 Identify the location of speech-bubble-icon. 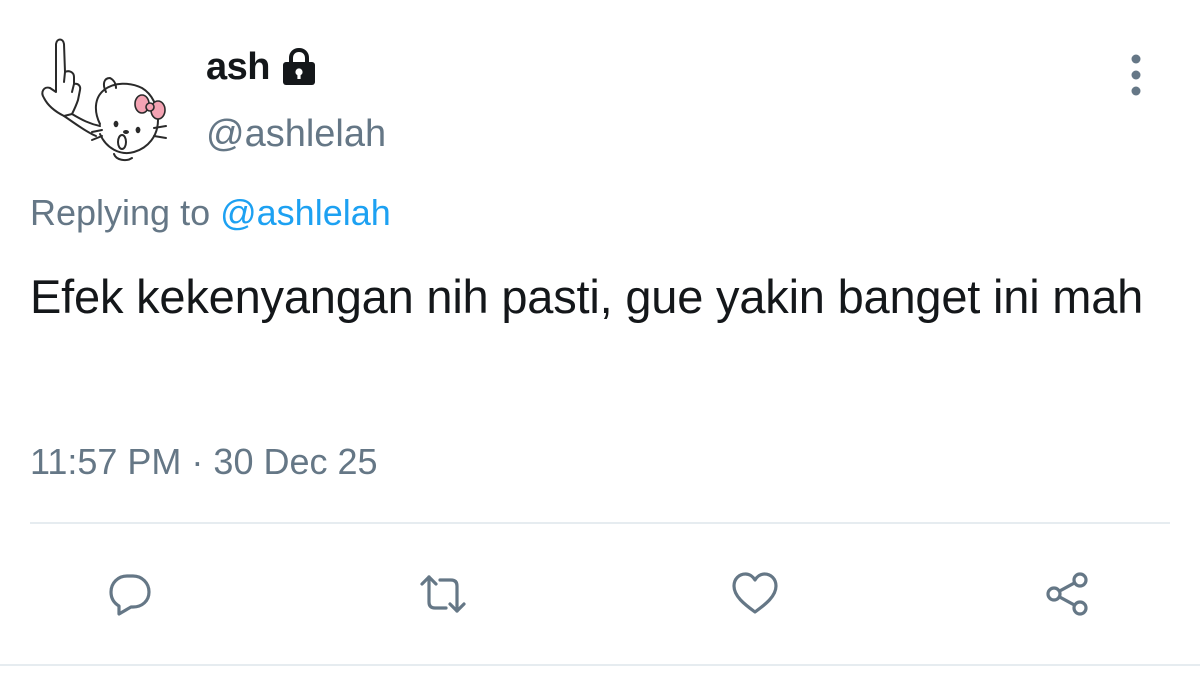
(130, 595).